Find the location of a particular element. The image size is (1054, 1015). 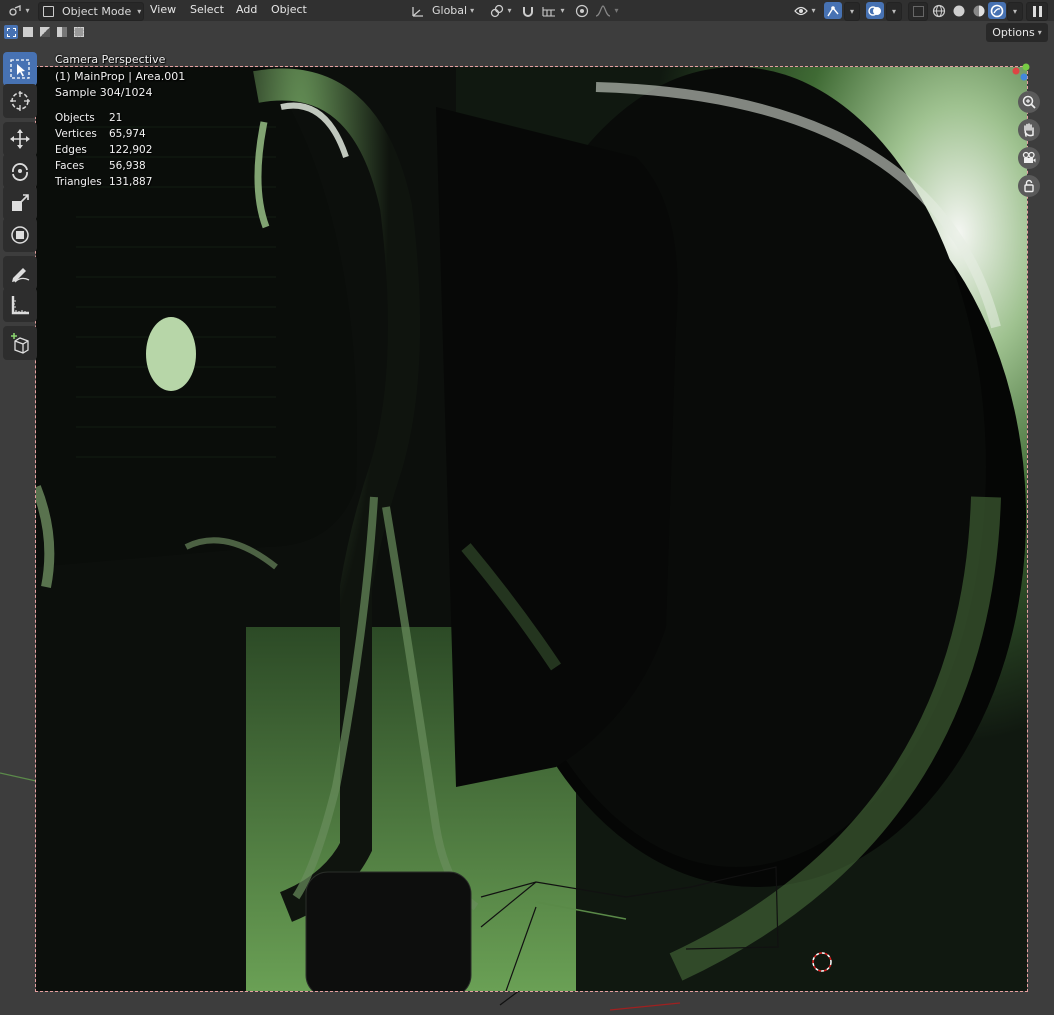

gizmo-toggle is located at coordinates (833, 10).